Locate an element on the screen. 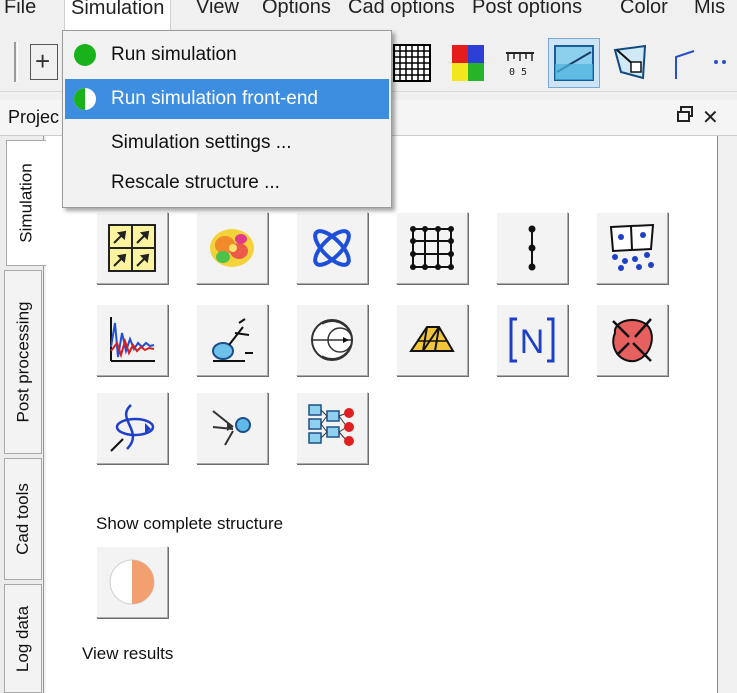  menu-item-run-simulation-front-end-label: Run simulation front-end is located at coordinates (214, 98).